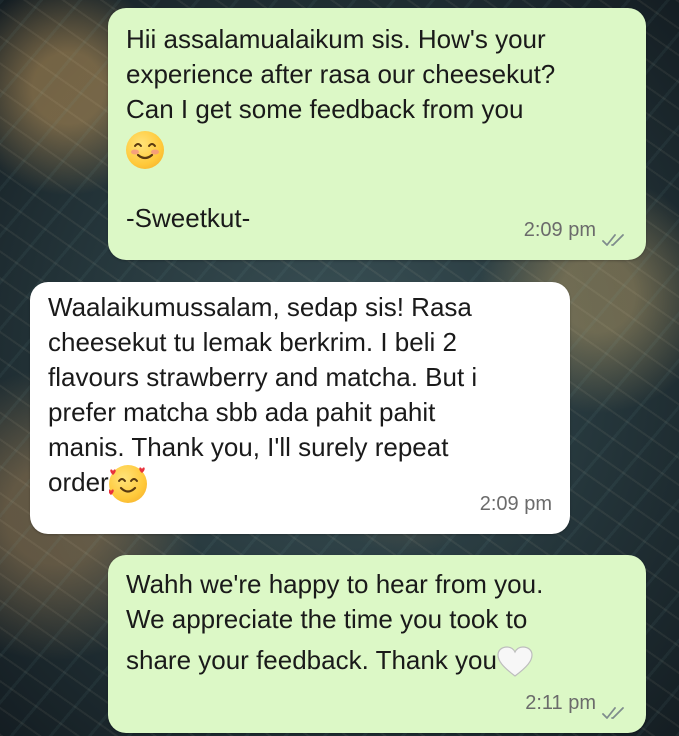 Image resolution: width=679 pixels, height=736 pixels. I want to click on white-heart-icon, so click(515, 662).